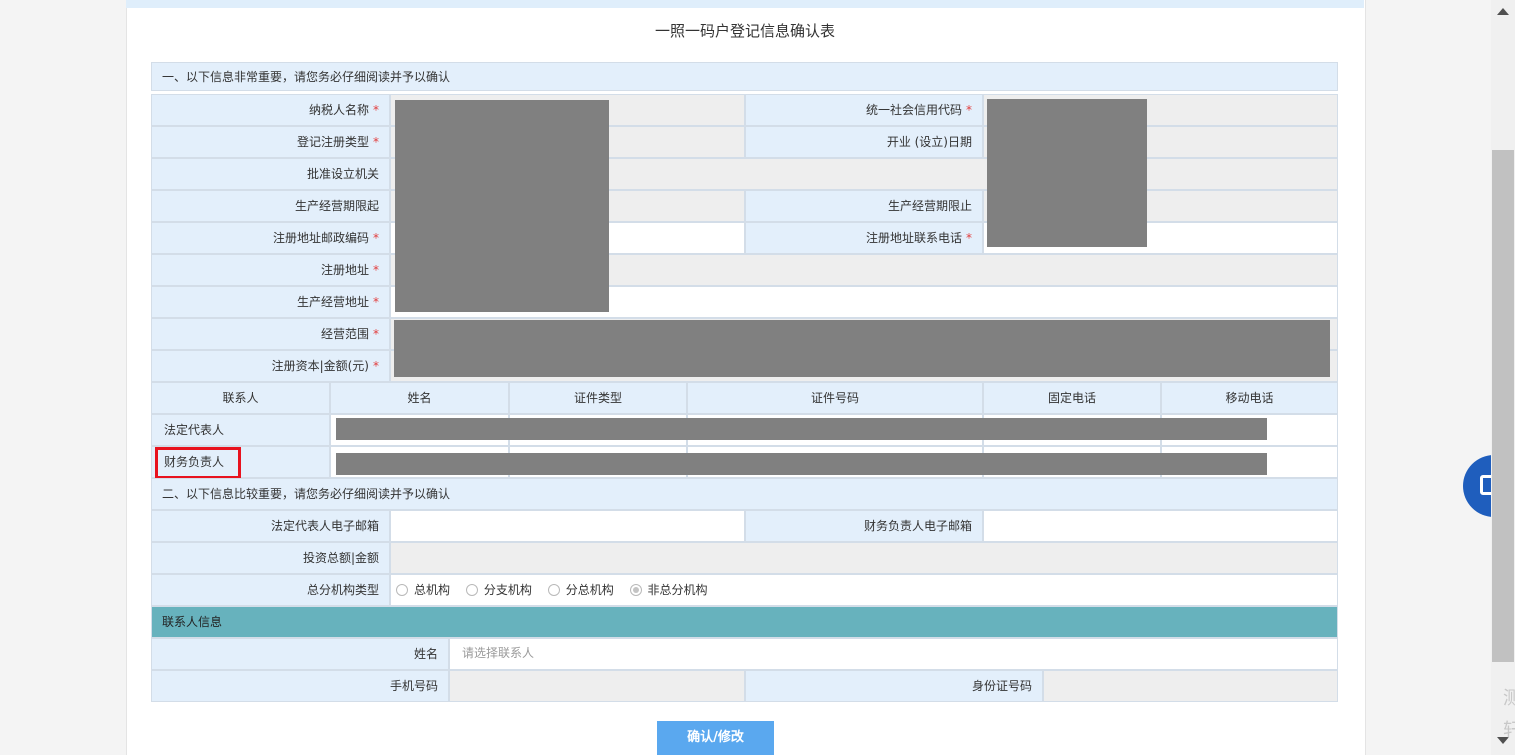 The image size is (1515, 755). What do you see at coordinates (744, 76) in the screenshot?
I see `section1-title: 一、以下信息非常重要，请您务必仔细阅读并予以确认` at bounding box center [744, 76].